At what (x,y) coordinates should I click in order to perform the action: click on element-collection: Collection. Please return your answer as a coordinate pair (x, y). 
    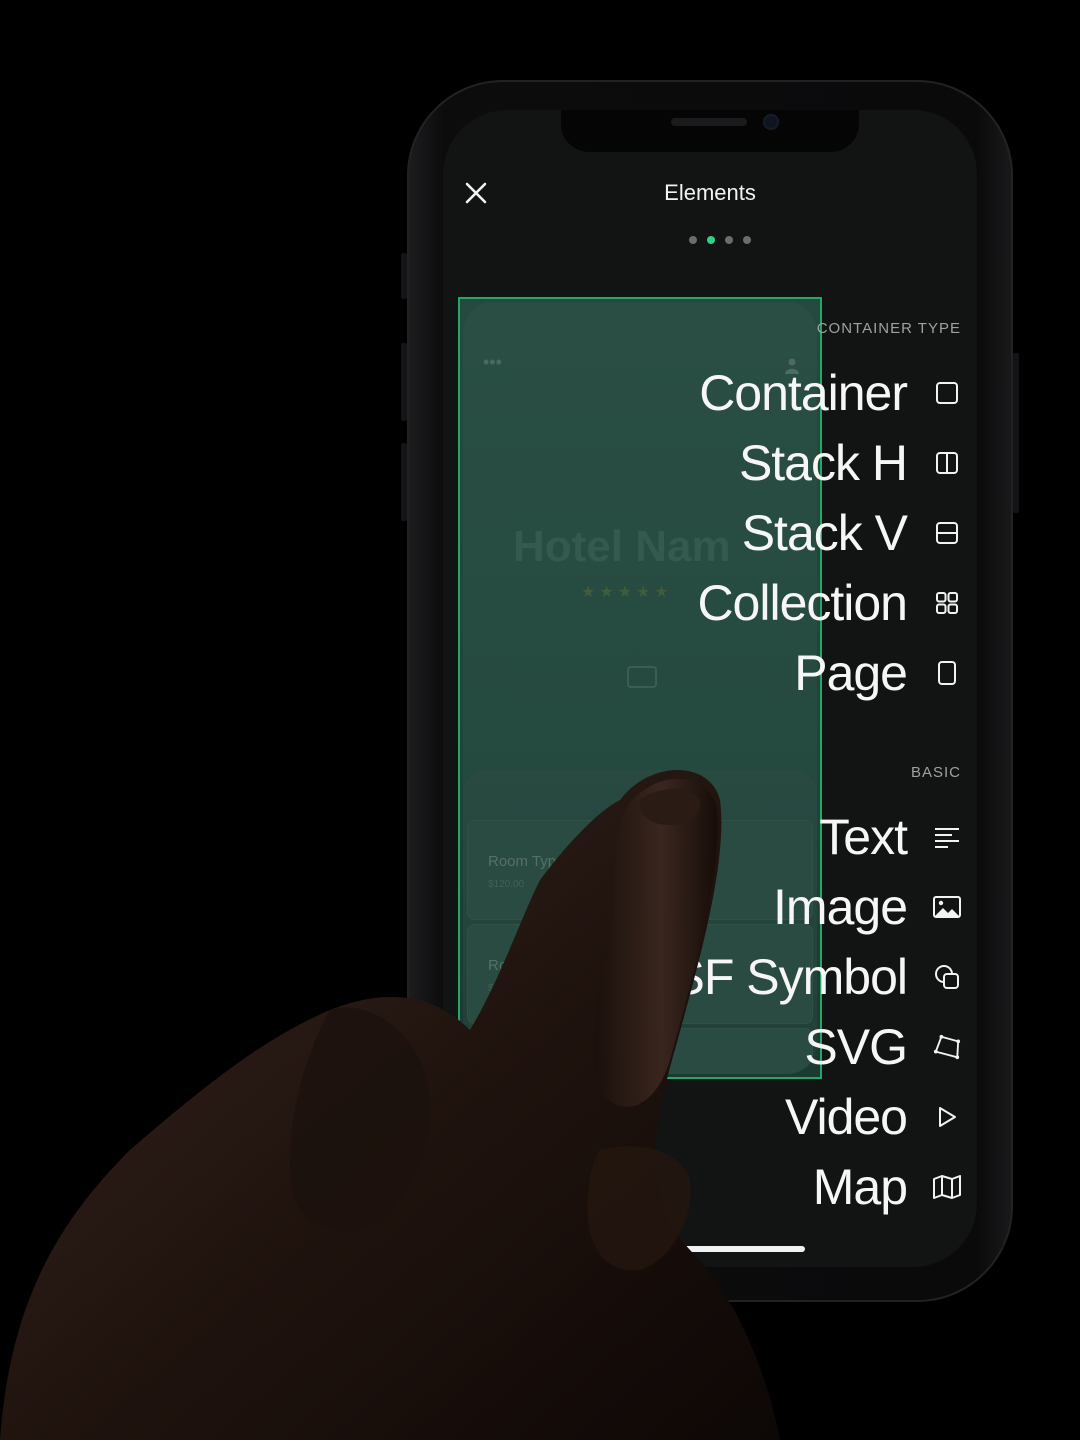
    Looking at the image, I should click on (829, 603).